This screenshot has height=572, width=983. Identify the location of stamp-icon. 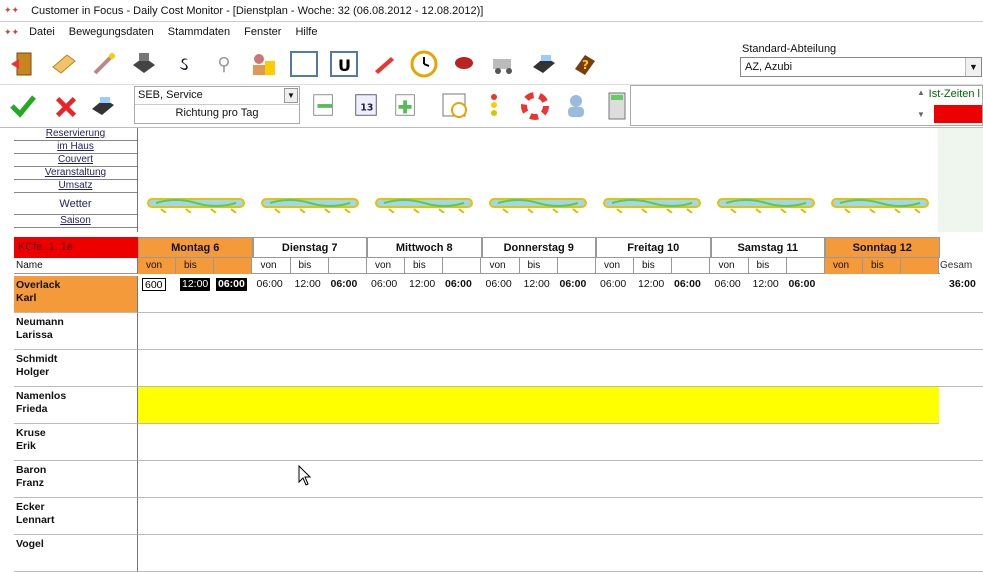
(144, 64).